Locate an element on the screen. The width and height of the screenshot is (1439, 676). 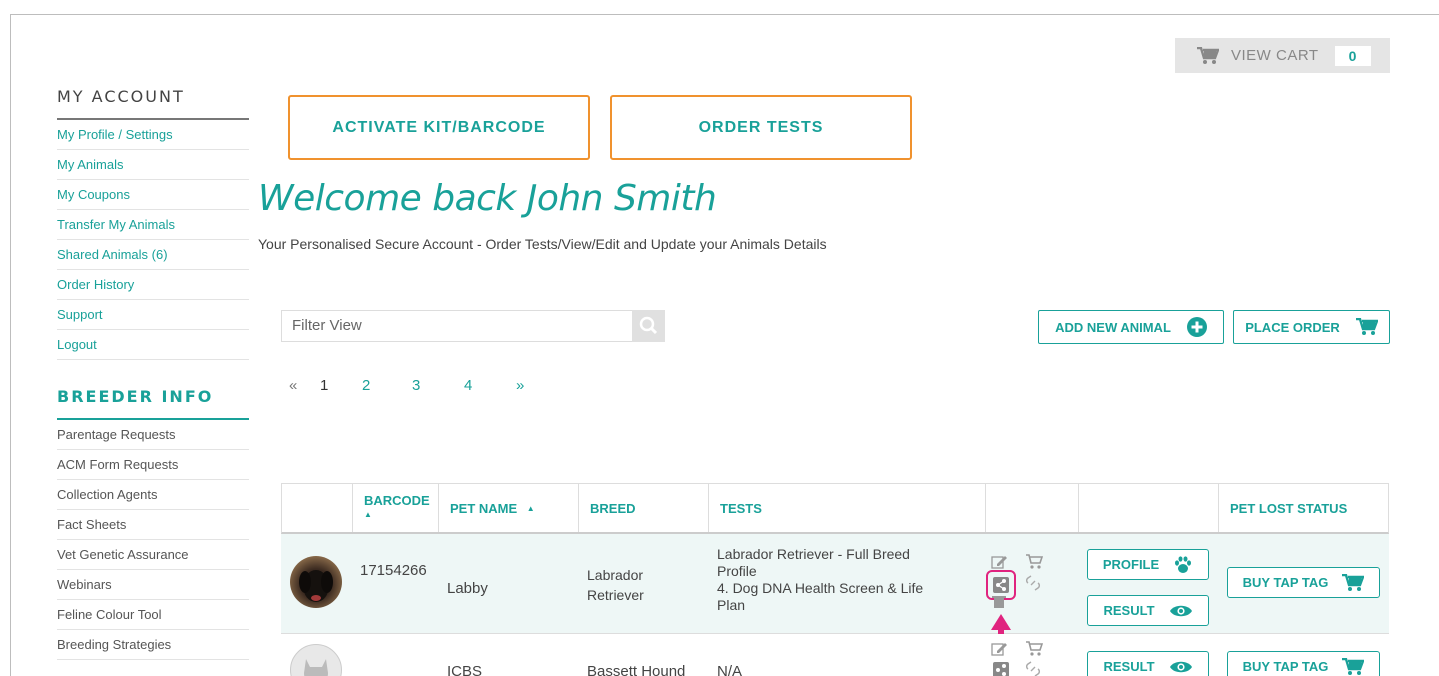
header-barcode-label: BARCODE is located at coordinates (397, 500).